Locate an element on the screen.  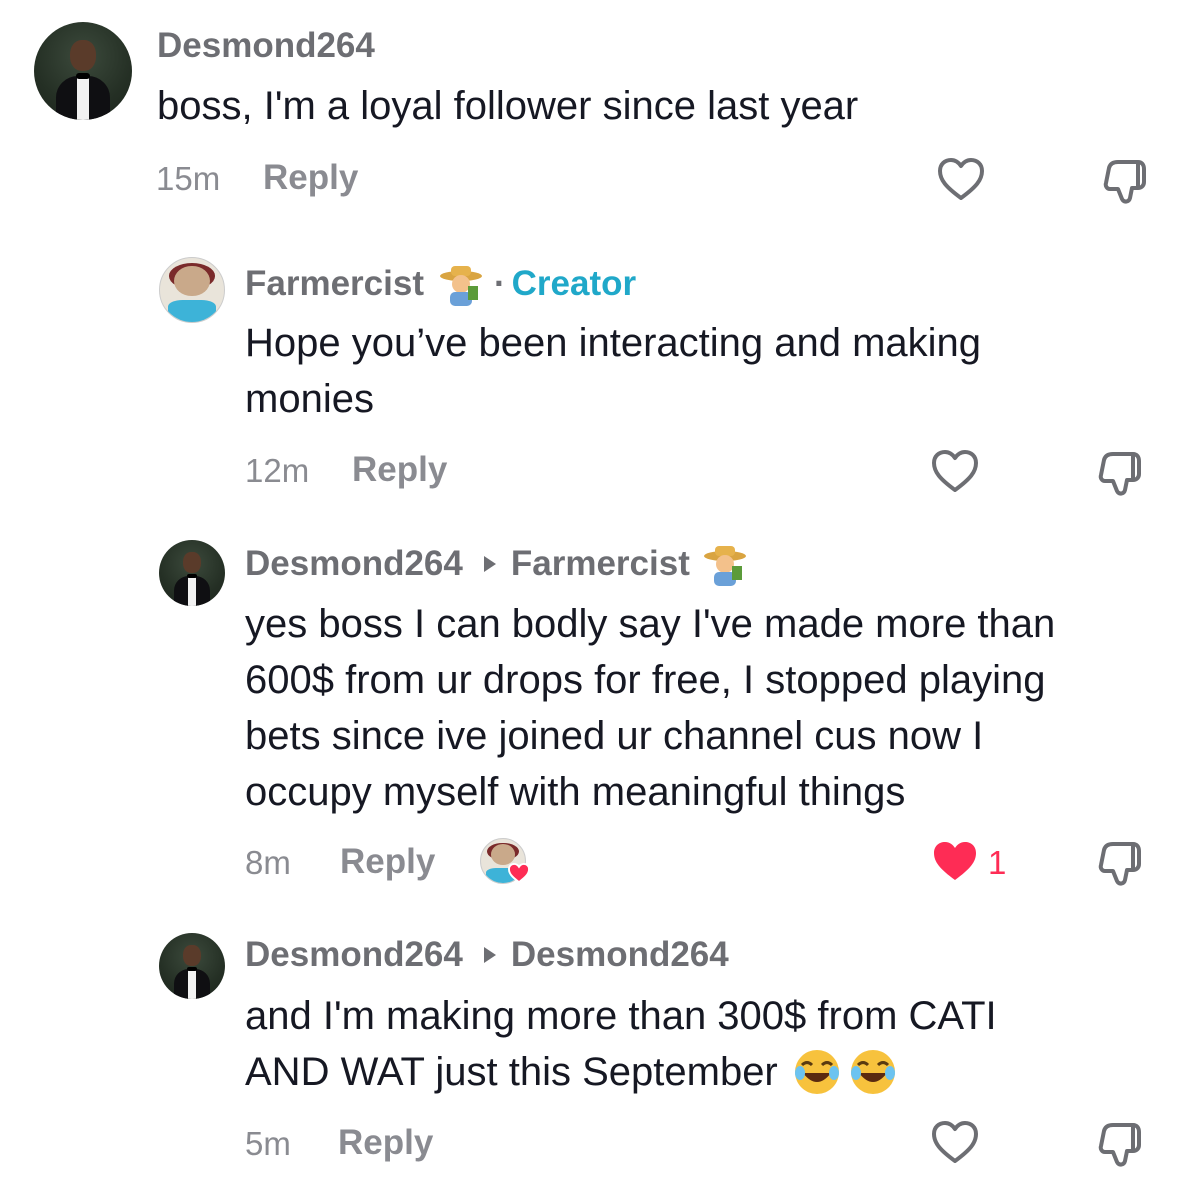
comment-time: 15m is located at coordinates (188, 178).